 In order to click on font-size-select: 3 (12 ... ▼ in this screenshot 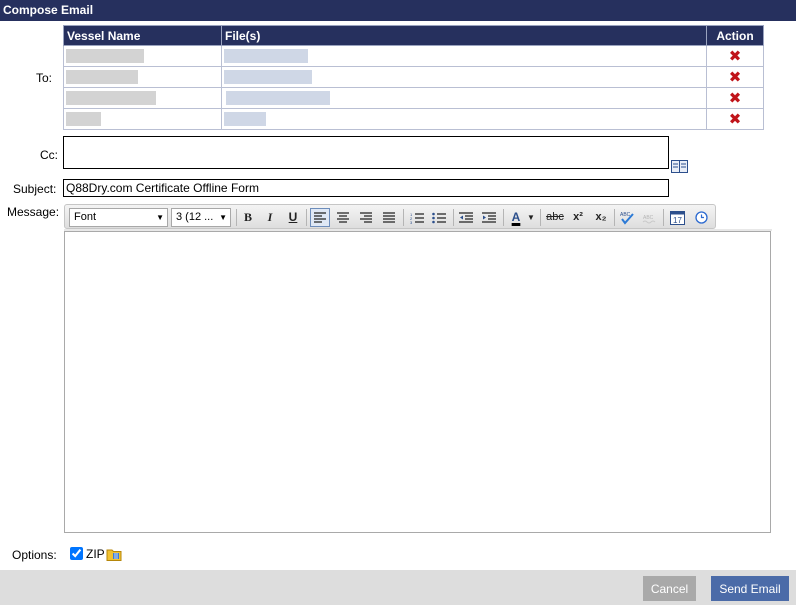, I will do `click(201, 217)`.